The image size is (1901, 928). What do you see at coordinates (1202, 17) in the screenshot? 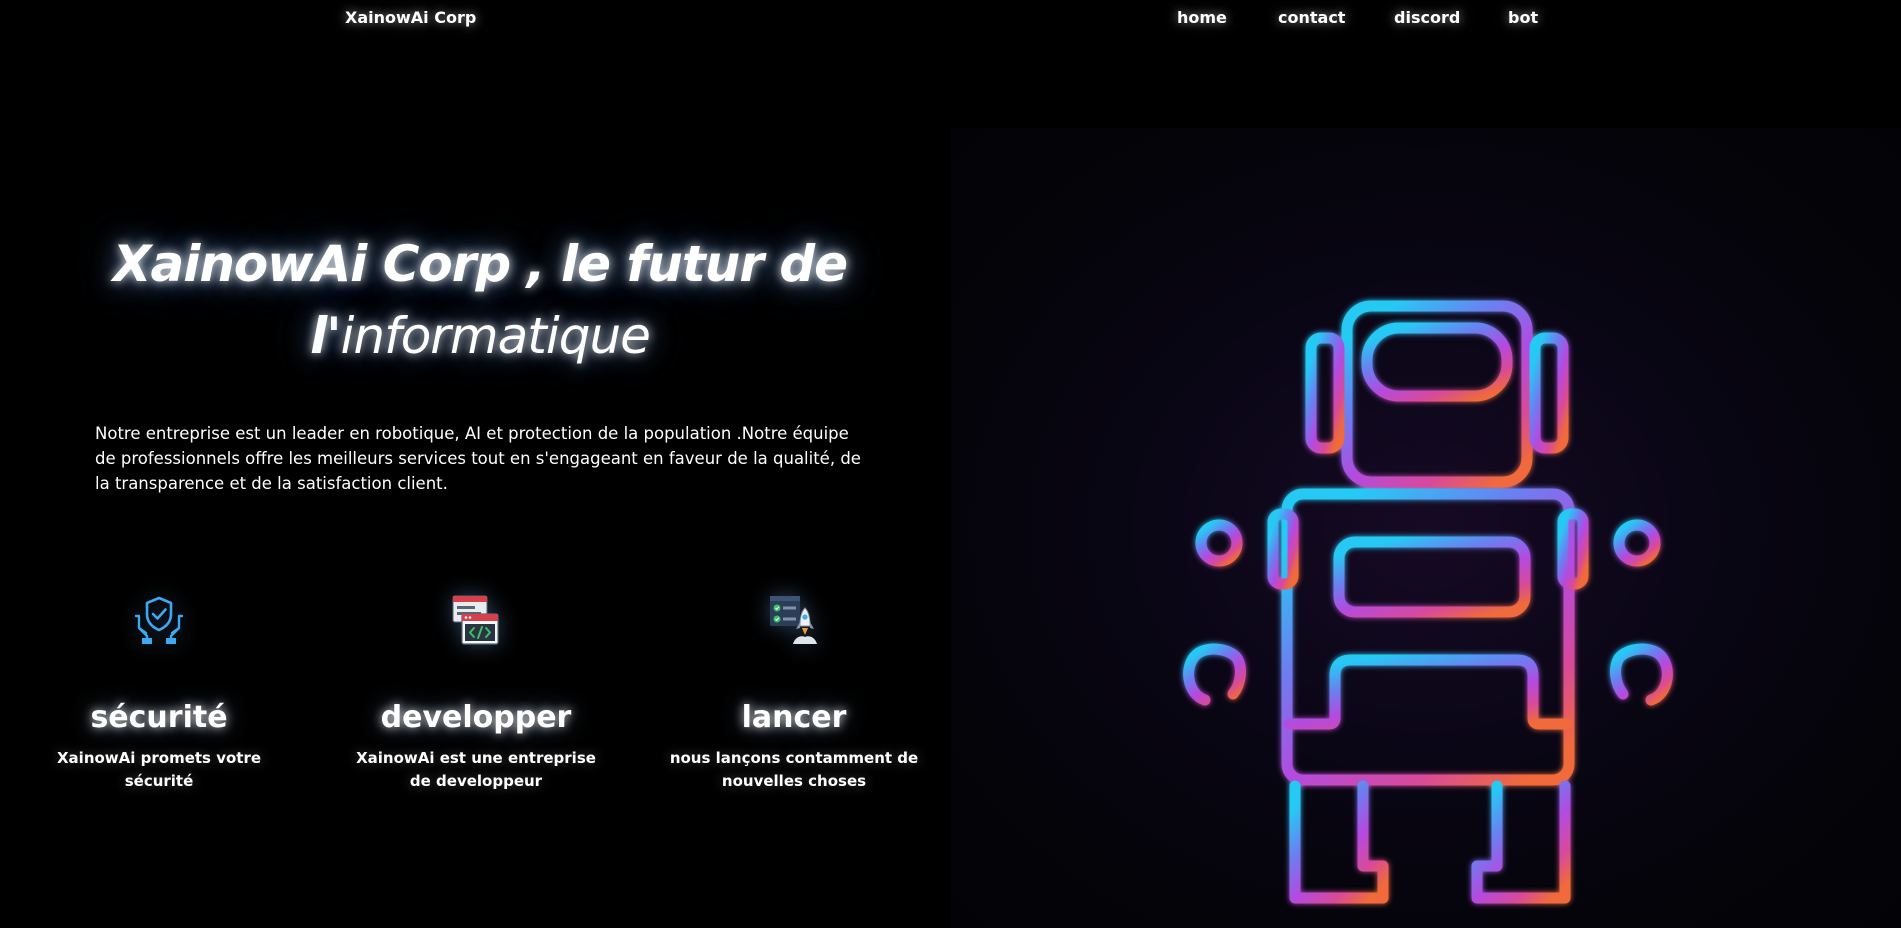
I see `nav-link-home: home` at bounding box center [1202, 17].